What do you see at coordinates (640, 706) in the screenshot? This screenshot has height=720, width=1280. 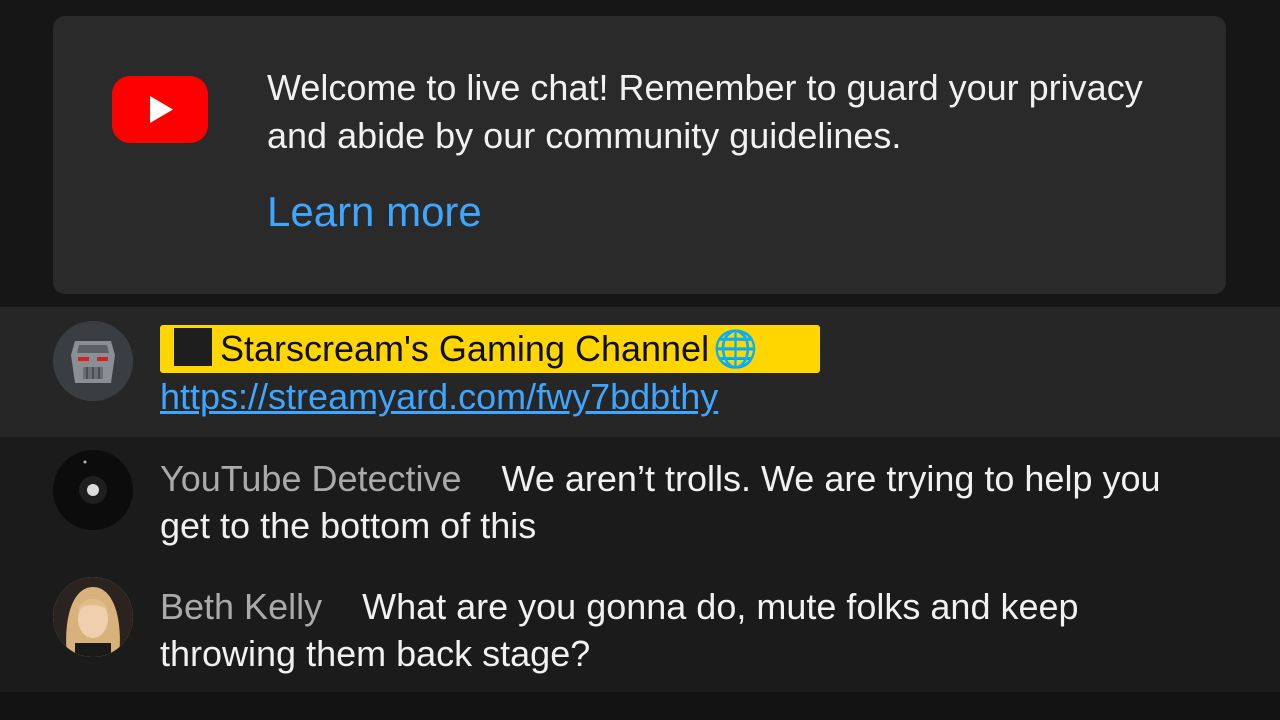 I see `bottom-strip` at bounding box center [640, 706].